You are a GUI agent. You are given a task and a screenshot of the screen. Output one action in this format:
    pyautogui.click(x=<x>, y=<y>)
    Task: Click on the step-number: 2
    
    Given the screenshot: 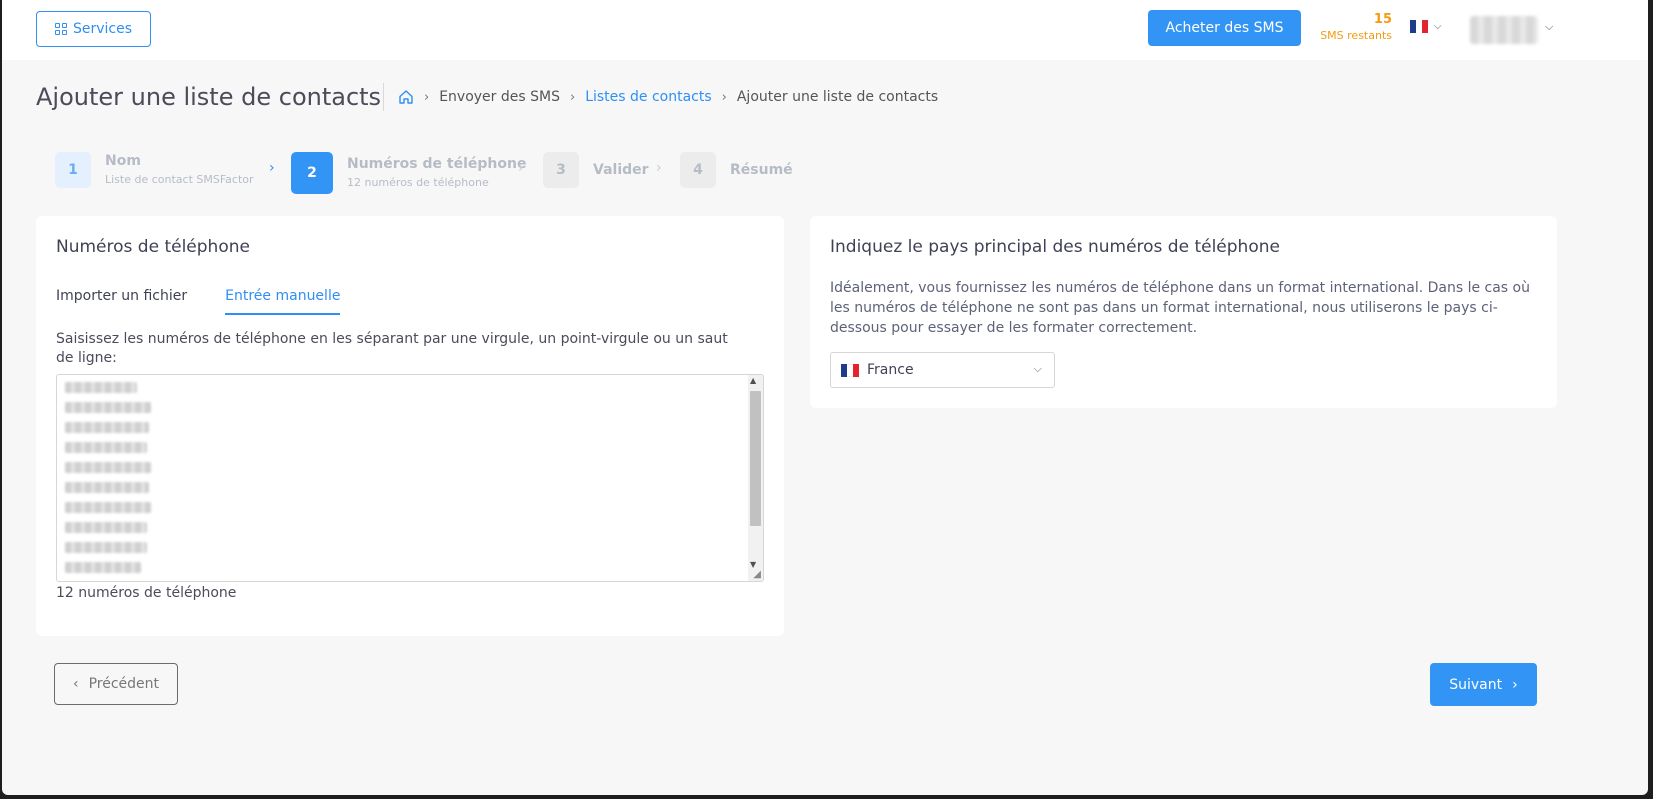 What is the action you would take?
    pyautogui.click(x=312, y=173)
    